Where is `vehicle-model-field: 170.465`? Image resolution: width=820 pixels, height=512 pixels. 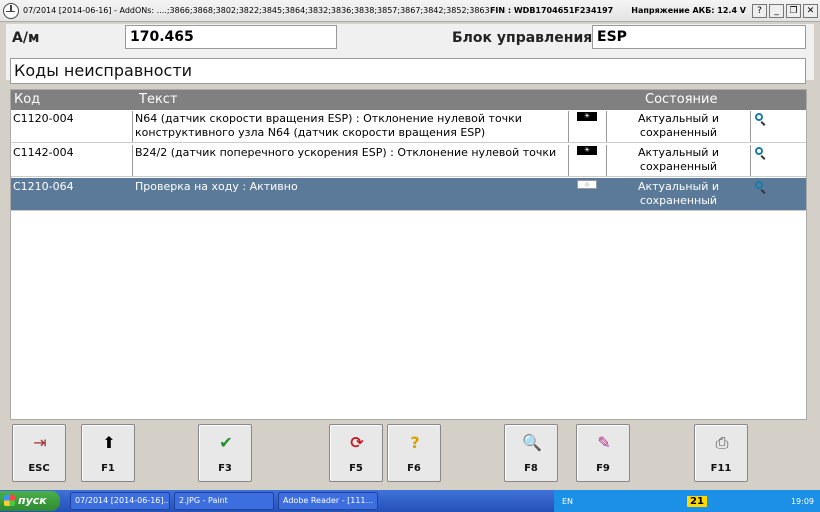
vehicle-model-field: 170.465 is located at coordinates (231, 37).